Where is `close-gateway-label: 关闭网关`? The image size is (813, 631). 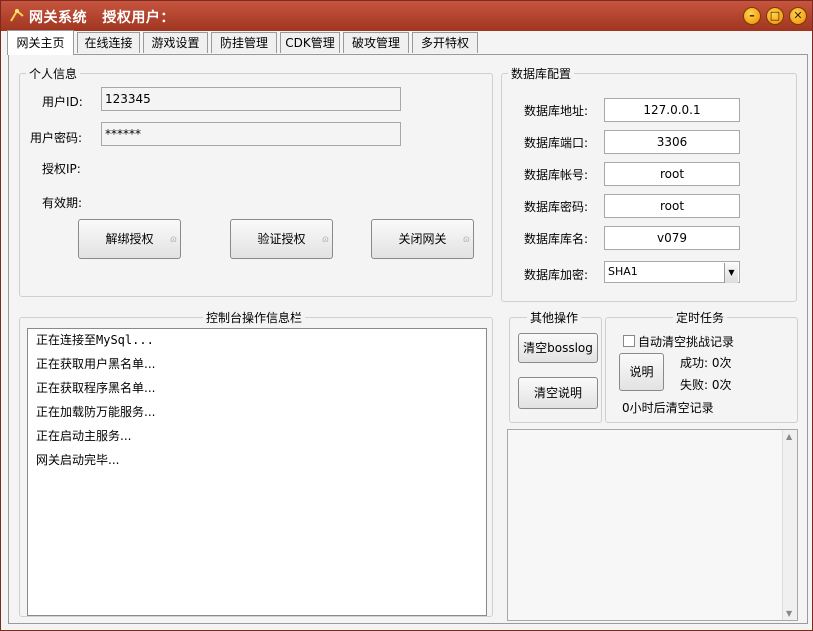
close-gateway-label: 关闭网关 is located at coordinates (422, 239).